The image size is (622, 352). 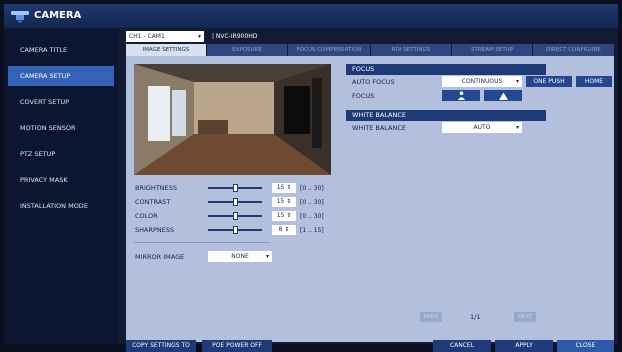 I want to click on channel-select: CH1 - CAM1 ▾, so click(x=165, y=36).